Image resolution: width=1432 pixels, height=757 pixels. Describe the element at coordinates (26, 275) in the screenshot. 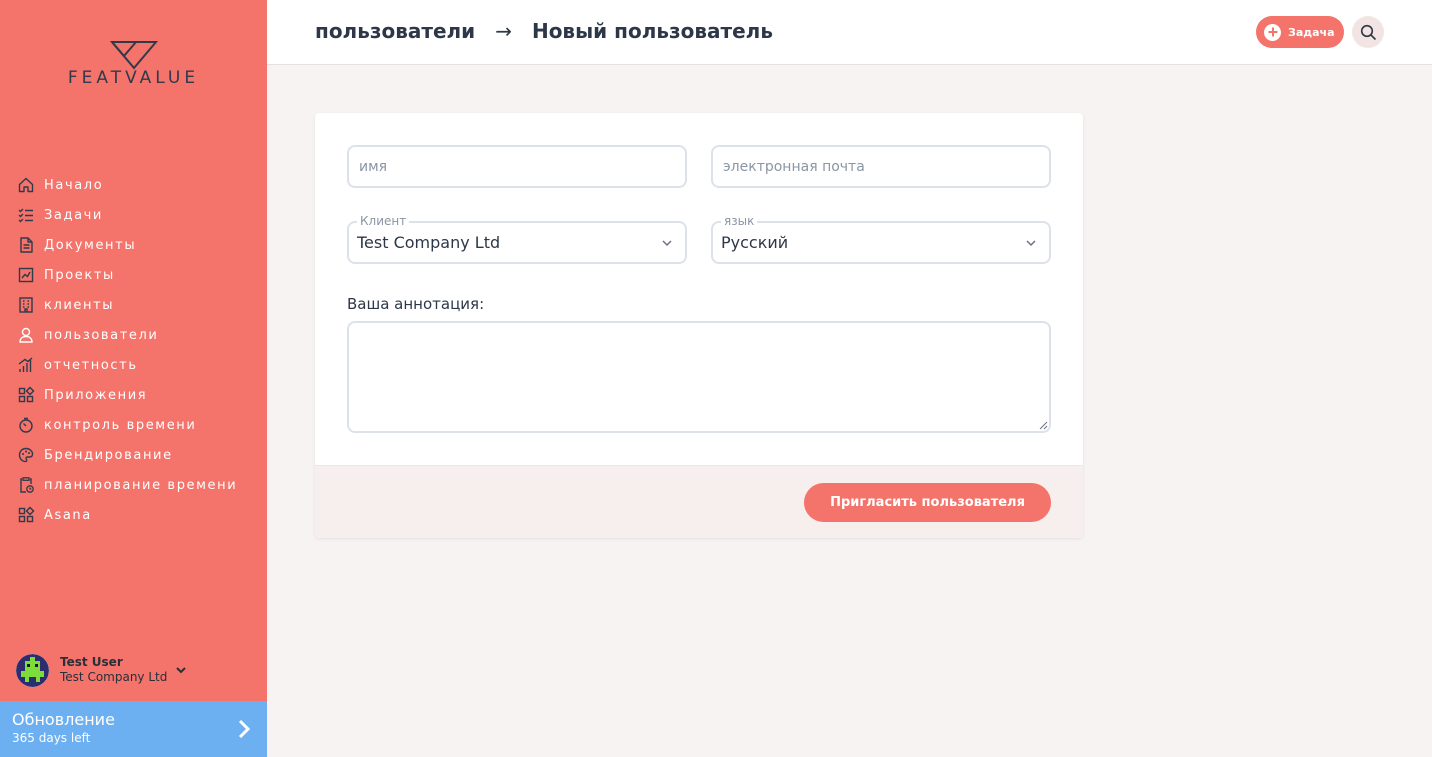

I see `chart-board-icon` at that location.